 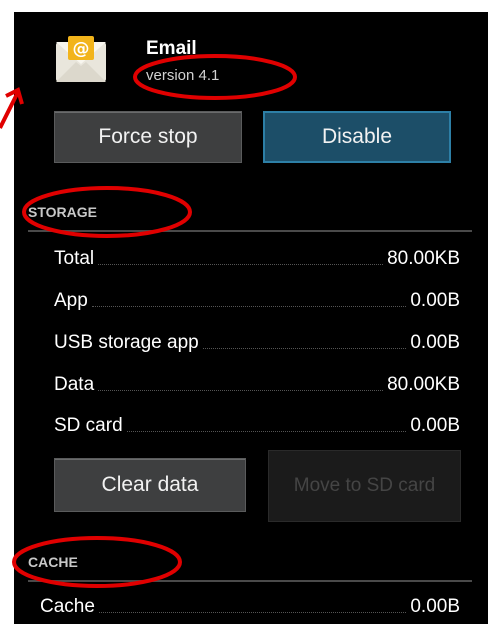 What do you see at coordinates (257, 424) in the screenshot?
I see `storage-row-sd-card: SD card 0.00B` at bounding box center [257, 424].